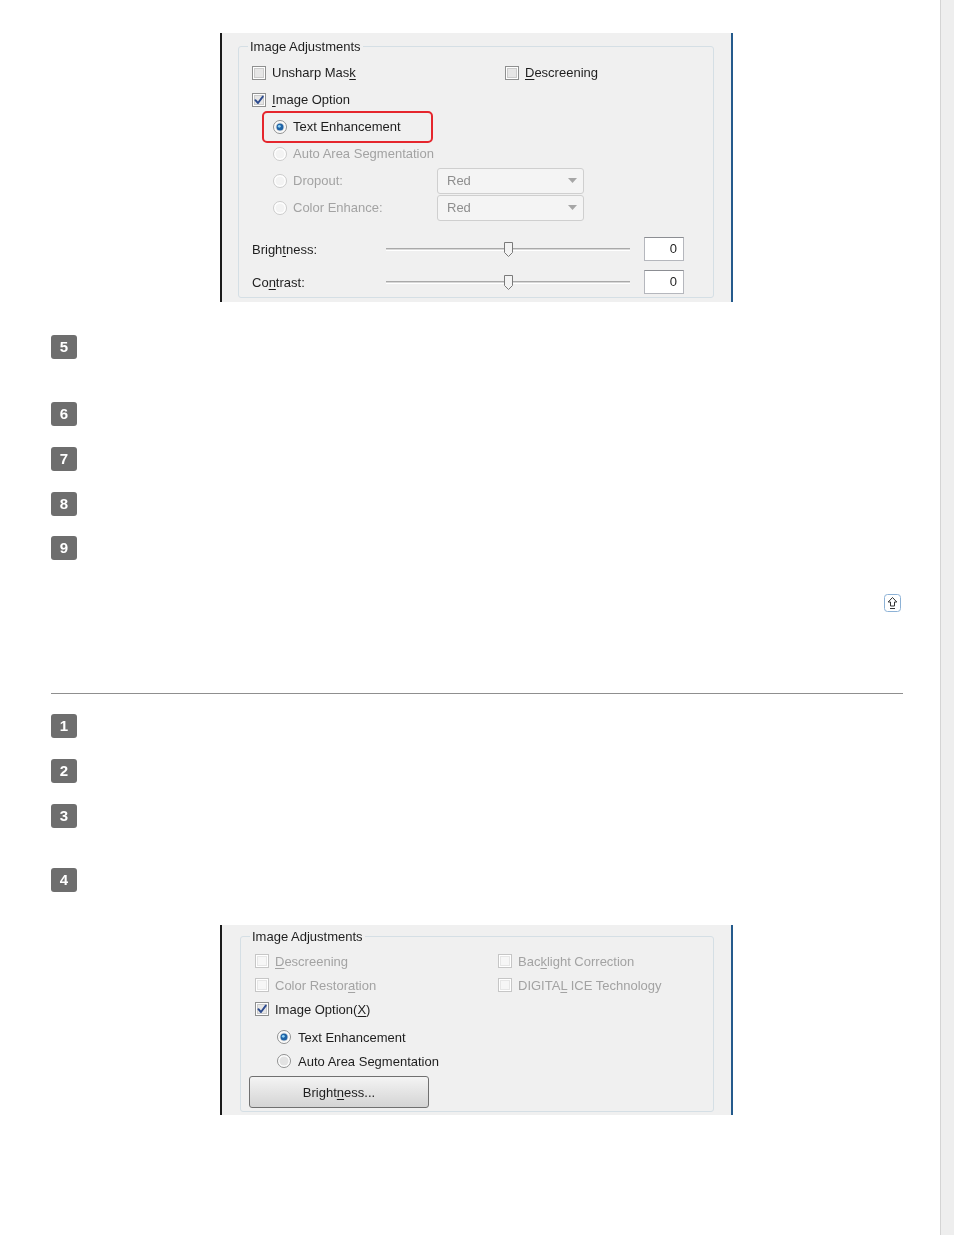 The image size is (954, 1235). What do you see at coordinates (64, 548) in the screenshot?
I see `step-number: 9` at bounding box center [64, 548].